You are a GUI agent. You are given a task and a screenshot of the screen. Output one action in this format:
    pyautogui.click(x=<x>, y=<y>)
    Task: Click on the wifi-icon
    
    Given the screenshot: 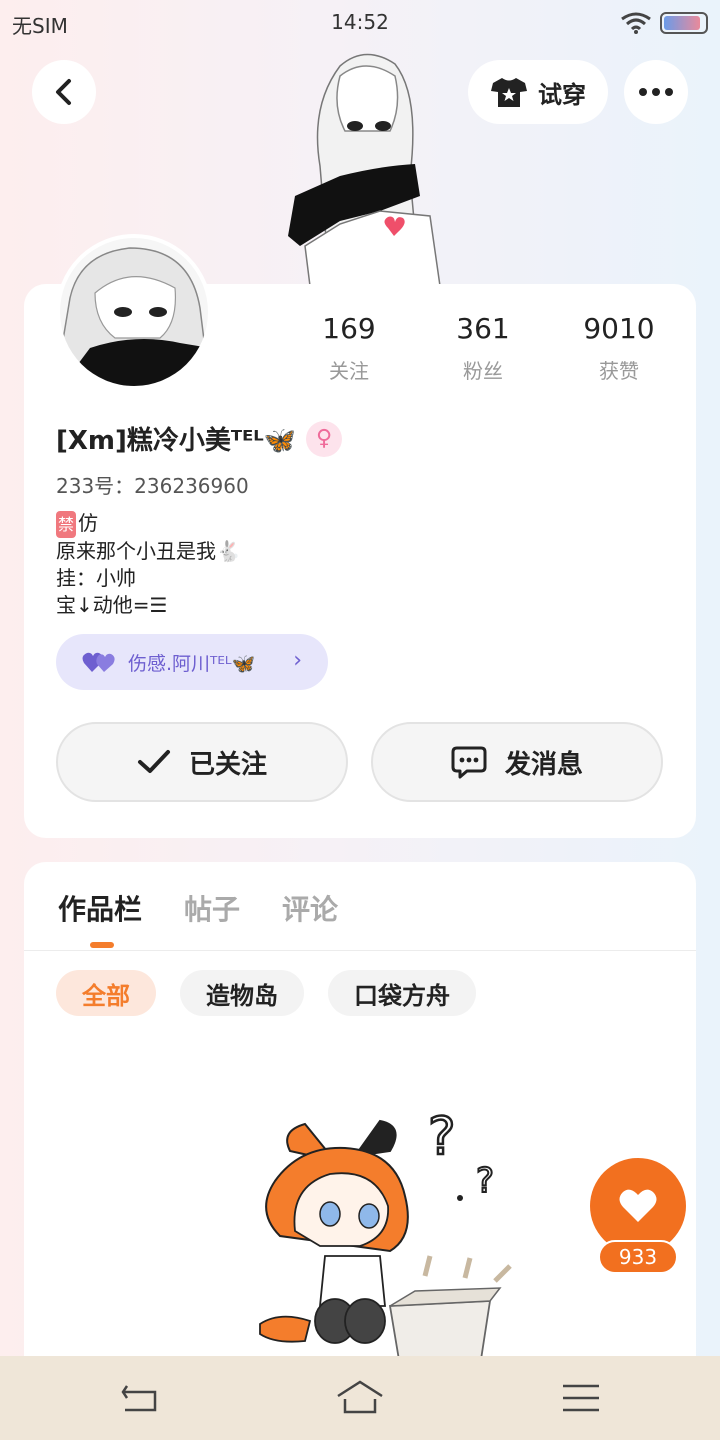 What is the action you would take?
    pyautogui.click(x=636, y=23)
    